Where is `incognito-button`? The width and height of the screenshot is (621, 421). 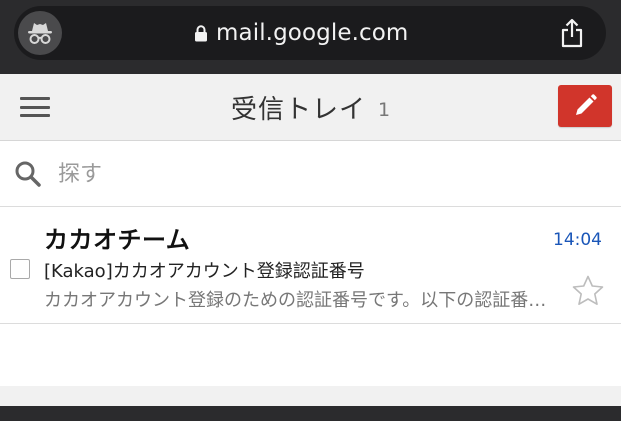
incognito-button is located at coordinates (40, 33).